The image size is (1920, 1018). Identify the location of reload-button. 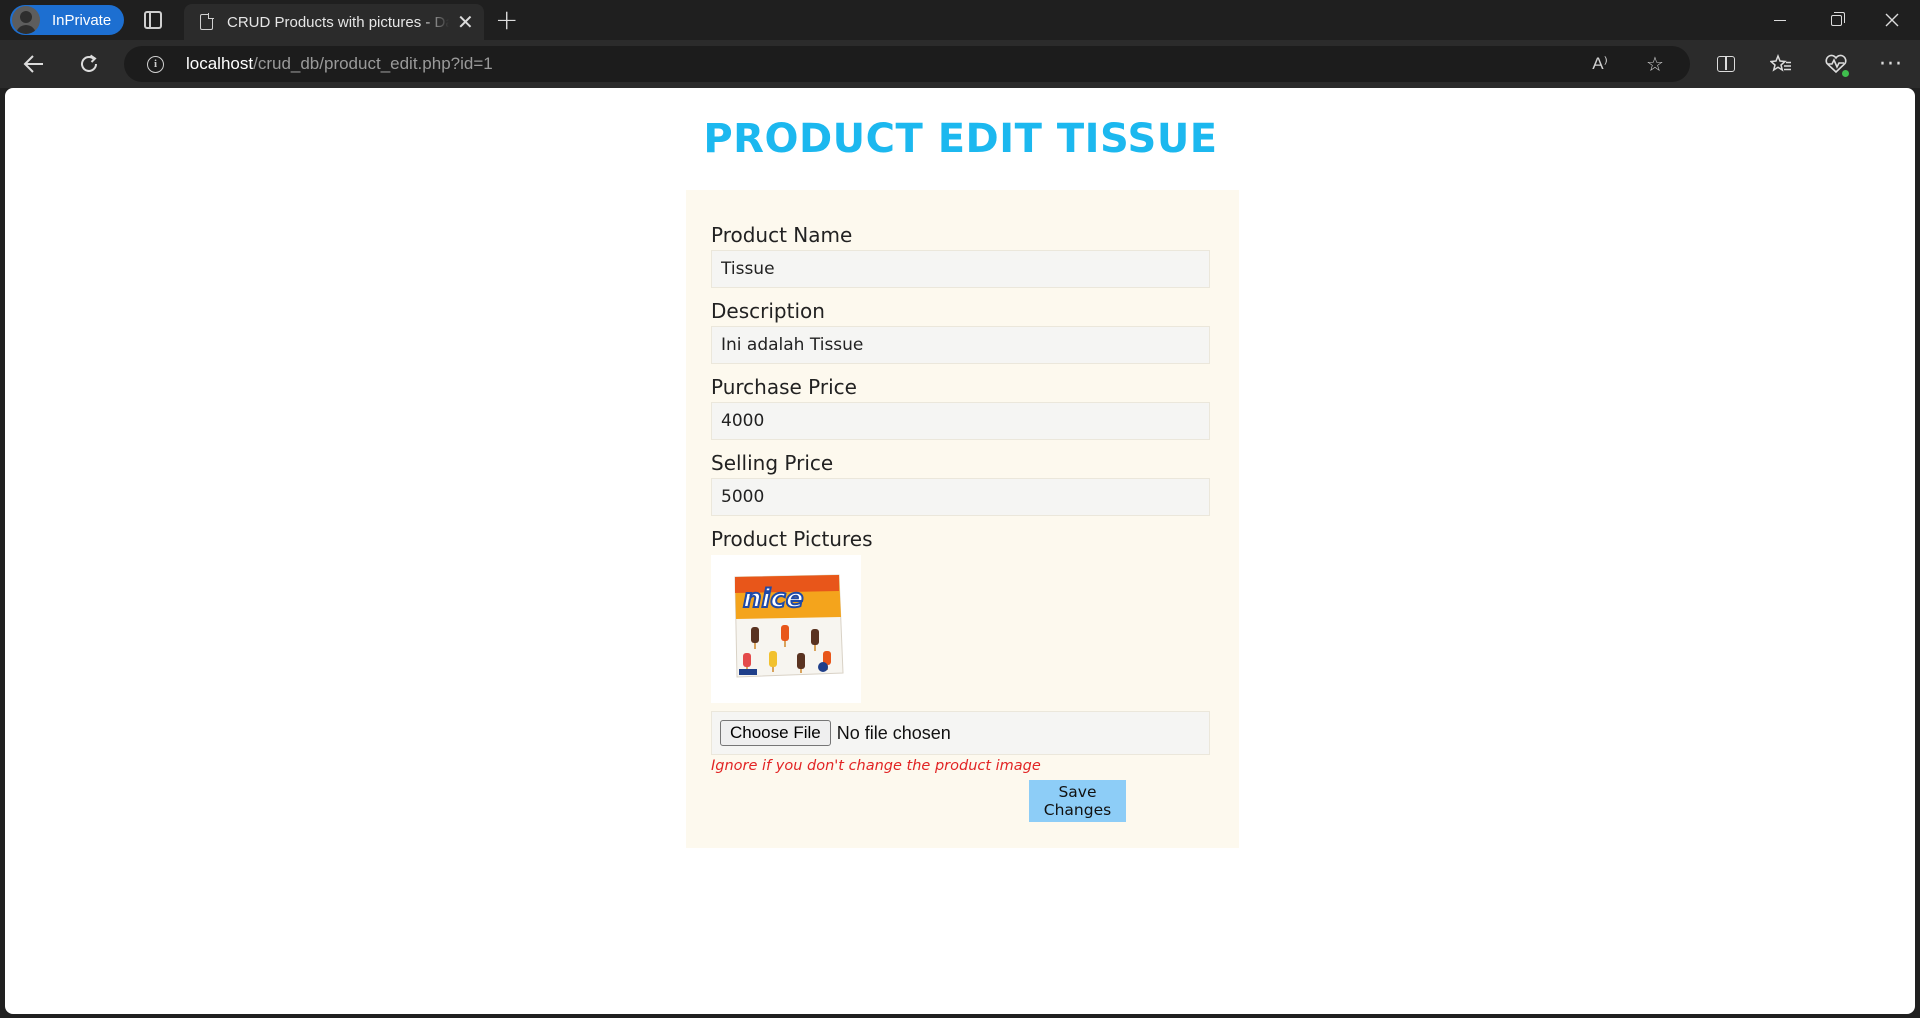
(89, 64).